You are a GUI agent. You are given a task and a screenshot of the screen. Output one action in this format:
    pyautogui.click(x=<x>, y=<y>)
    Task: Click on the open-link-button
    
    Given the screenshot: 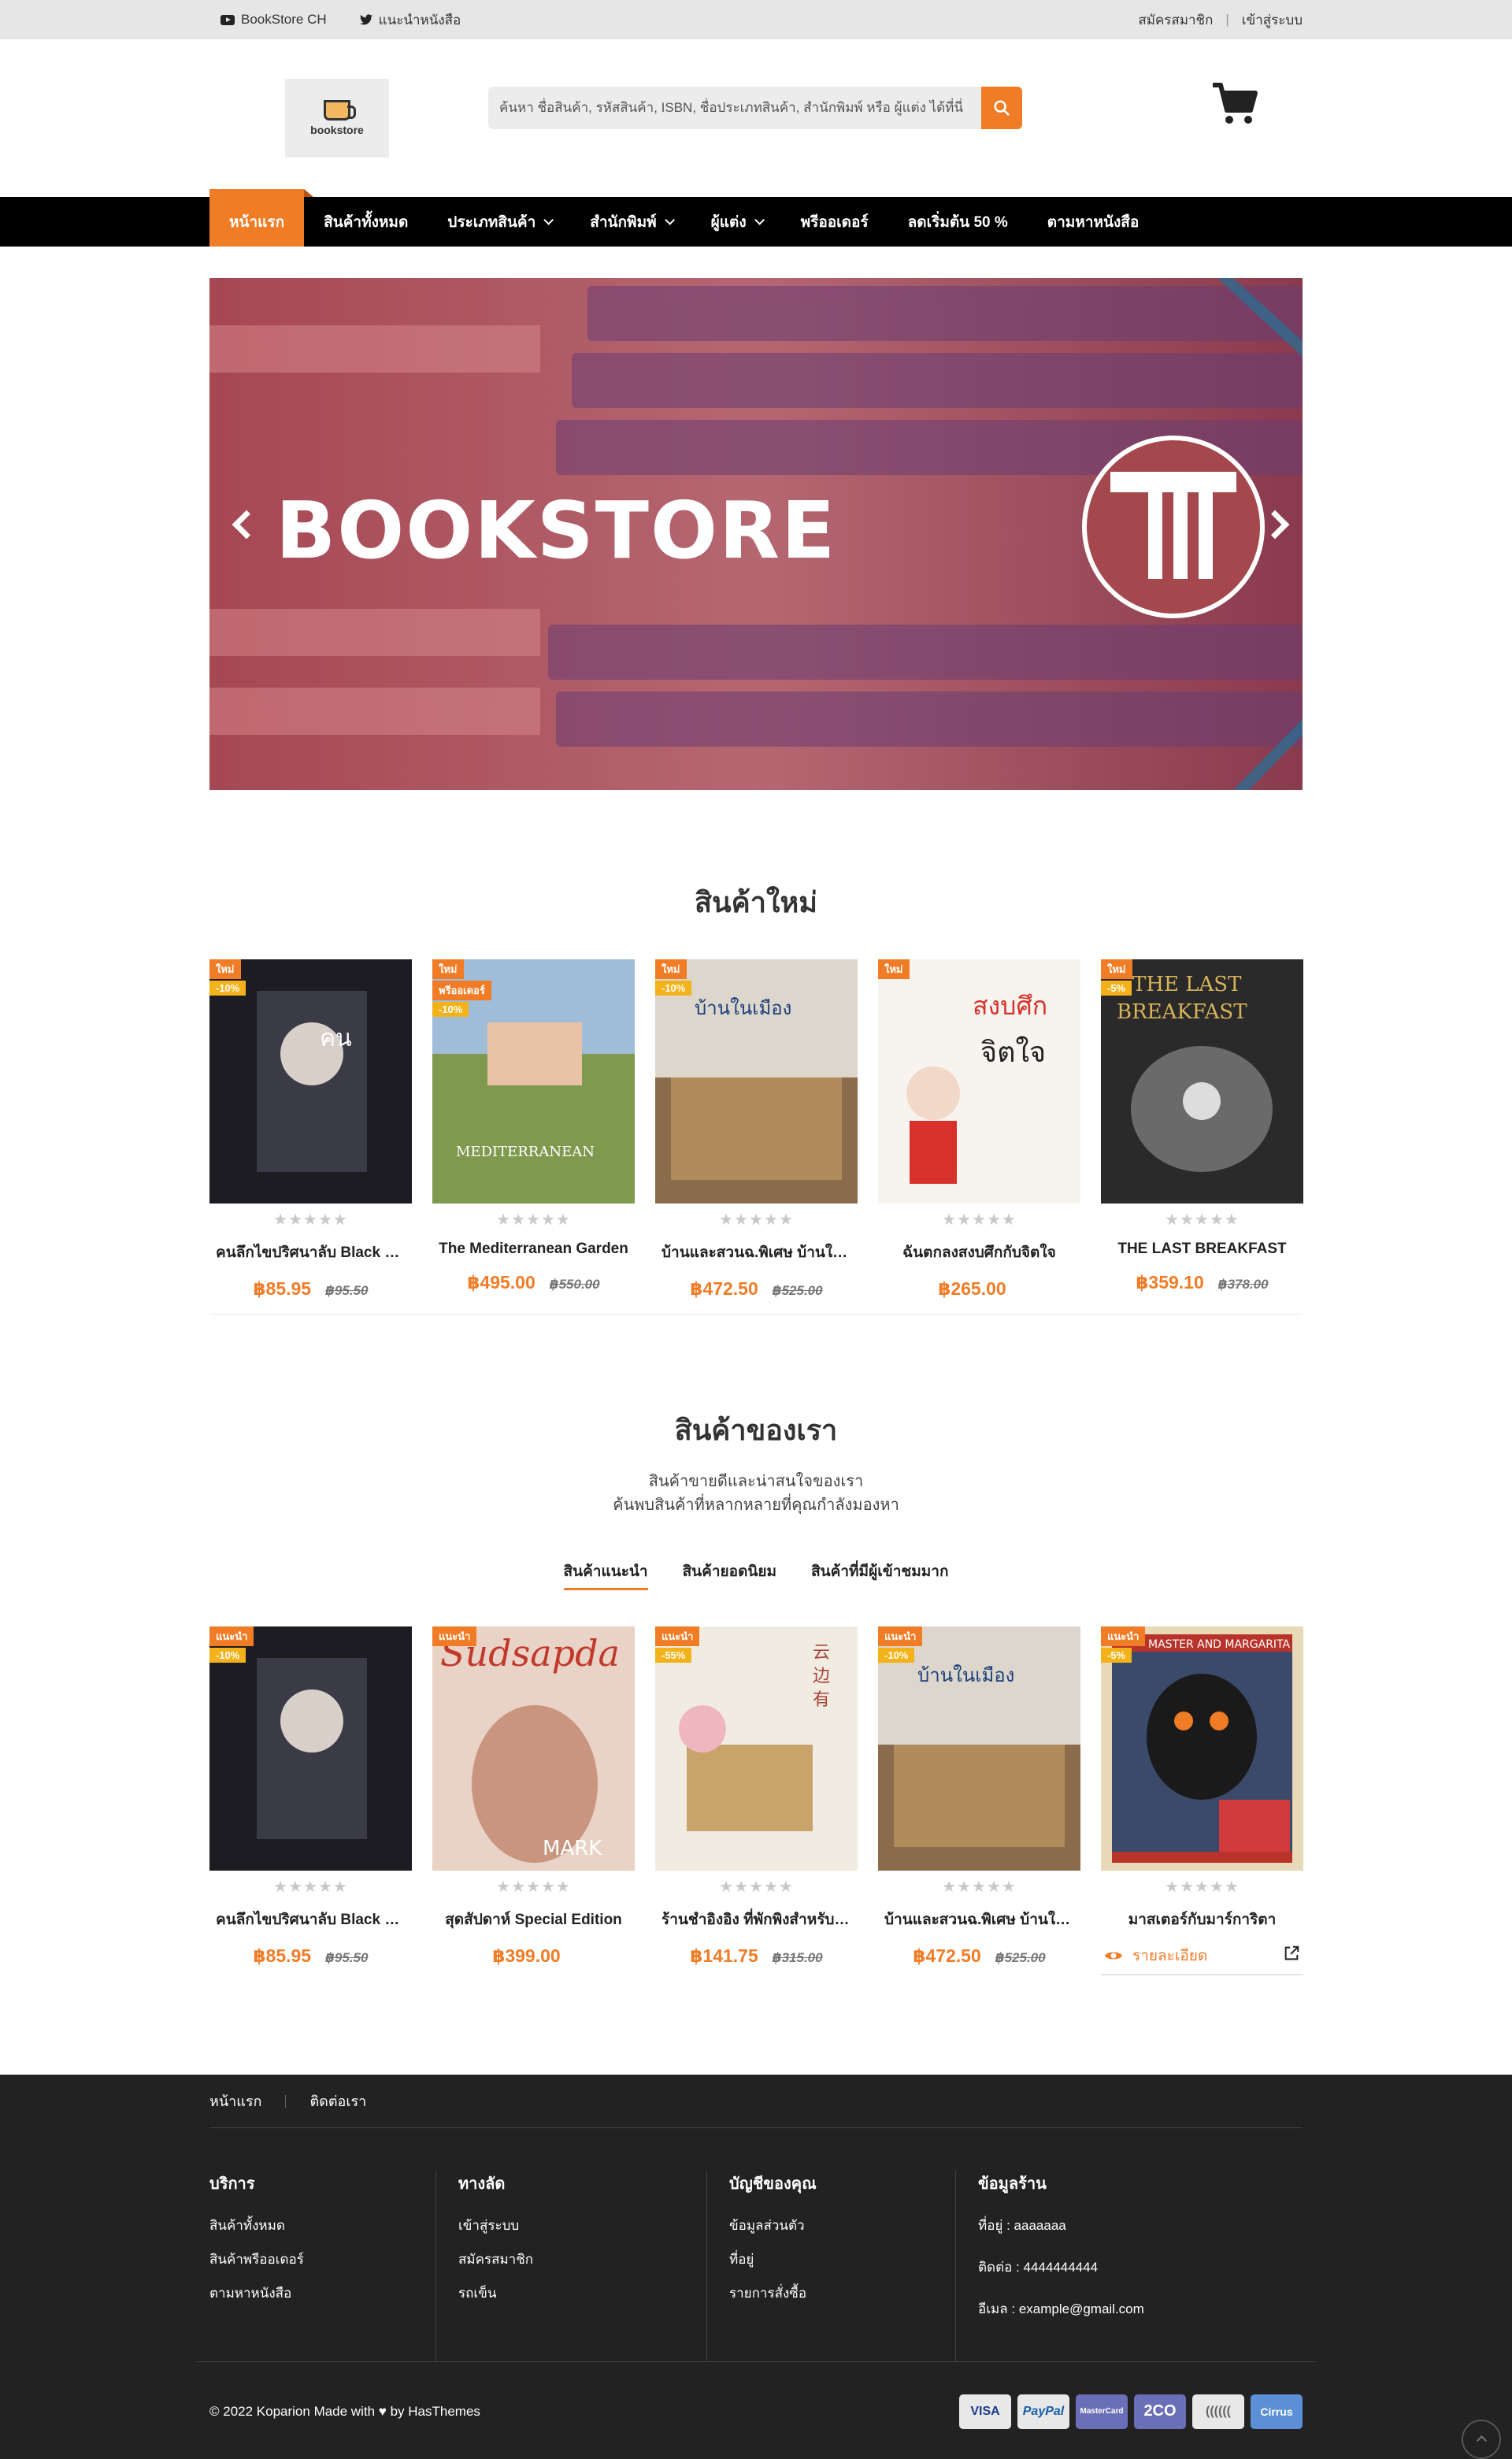 What is the action you would take?
    pyautogui.click(x=1291, y=1956)
    